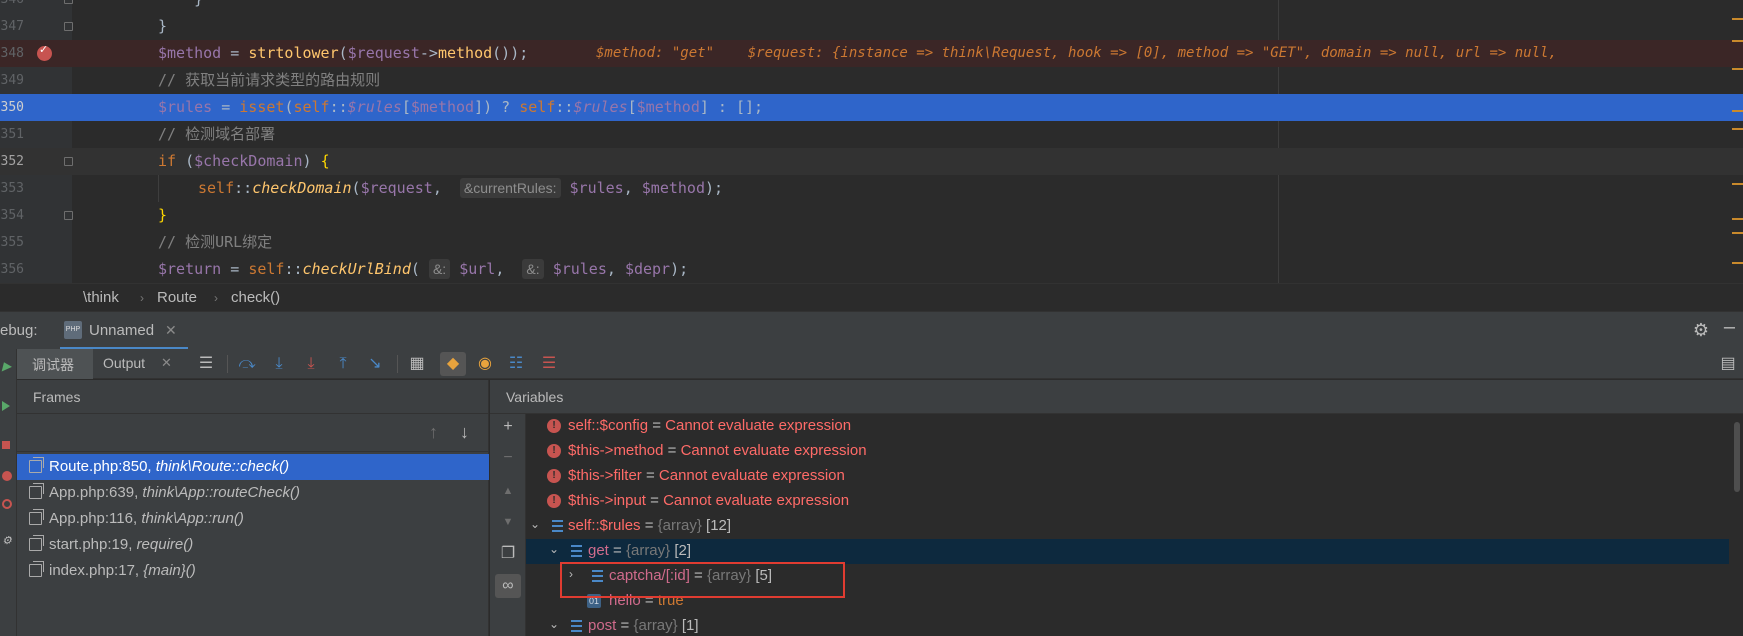 The height and width of the screenshot is (636, 1743). I want to click on code-line-352: 352 if ($checkDomain) {, so click(871, 161).